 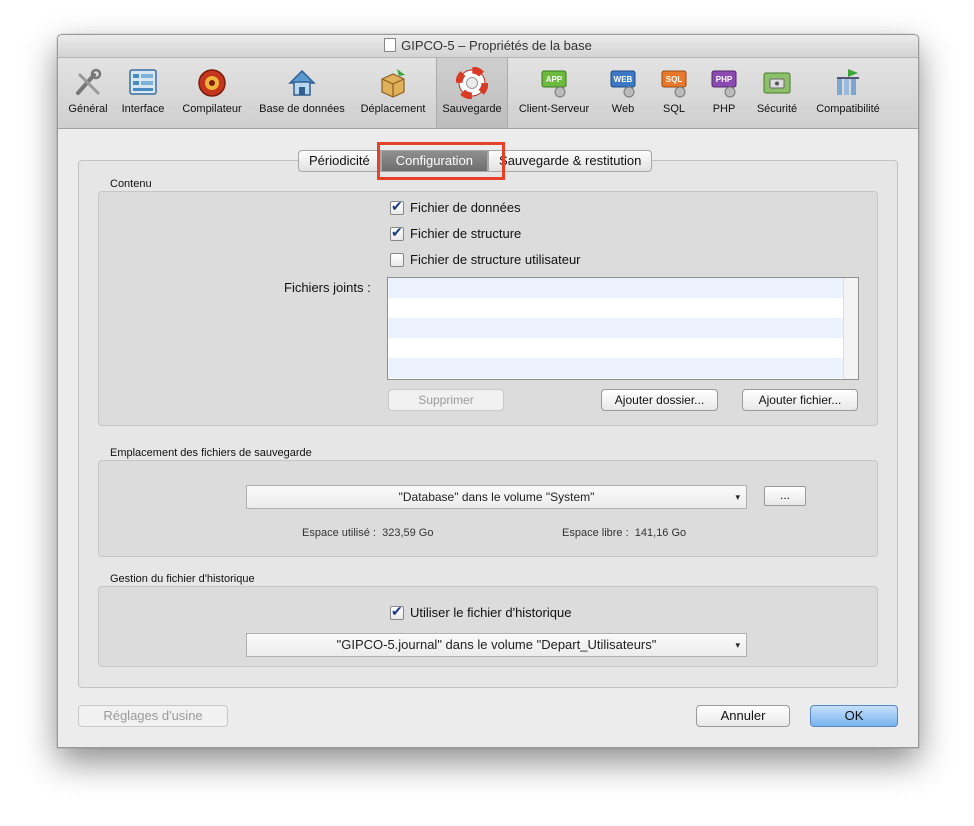 What do you see at coordinates (153, 716) in the screenshot?
I see `factory-settings-button: Réglages d'usine` at bounding box center [153, 716].